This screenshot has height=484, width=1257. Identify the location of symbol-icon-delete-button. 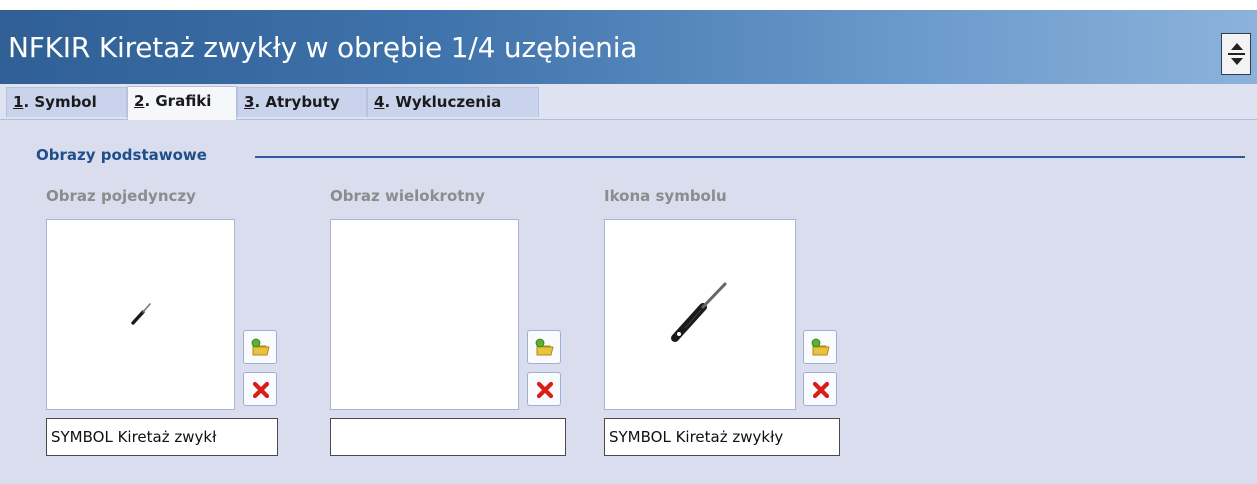
(820, 389).